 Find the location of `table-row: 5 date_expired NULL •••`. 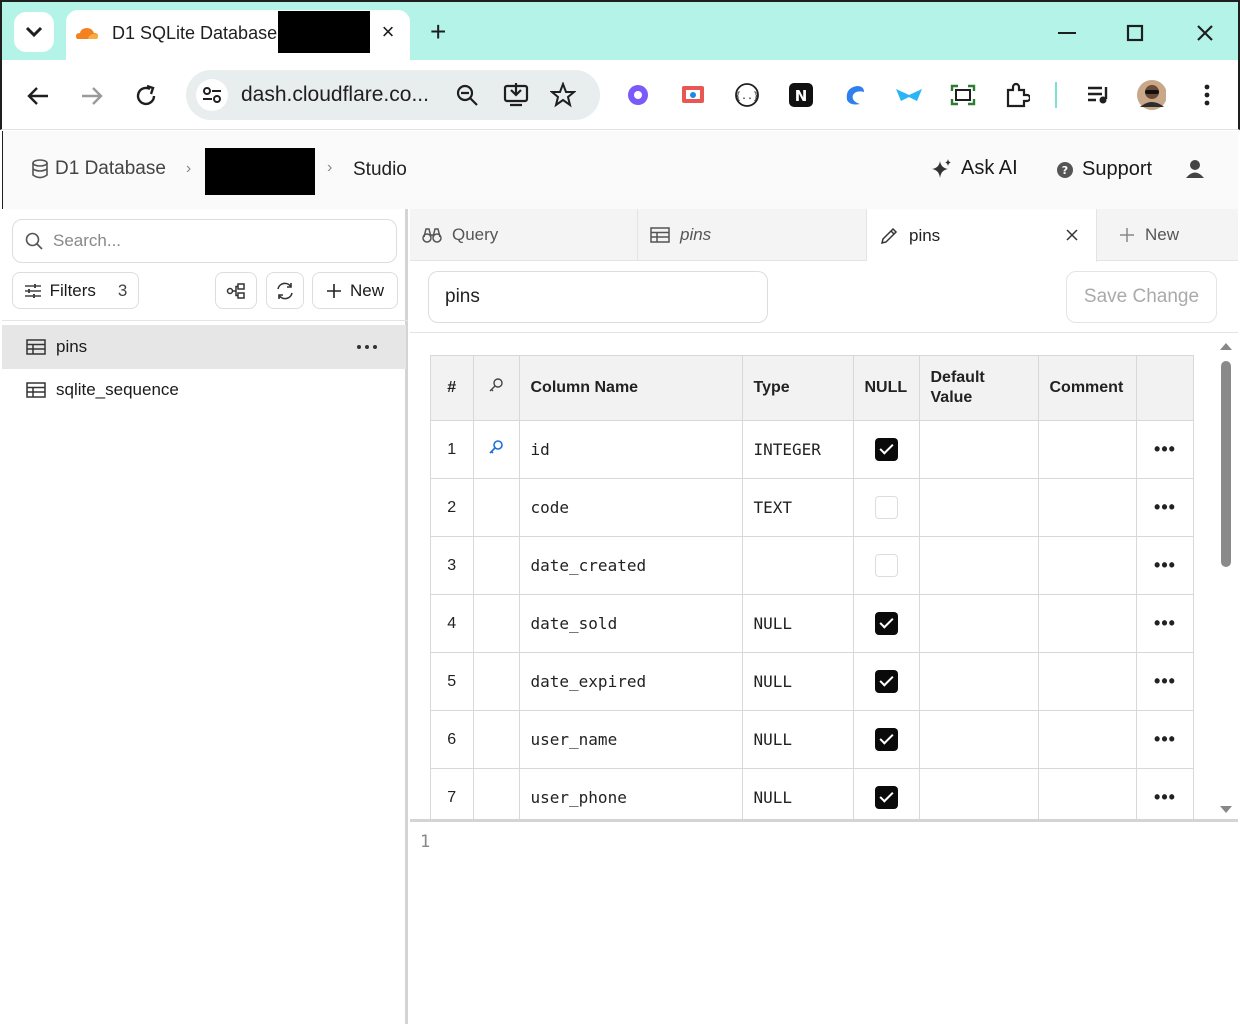

table-row: 5 date_expired NULL ••• is located at coordinates (812, 681).